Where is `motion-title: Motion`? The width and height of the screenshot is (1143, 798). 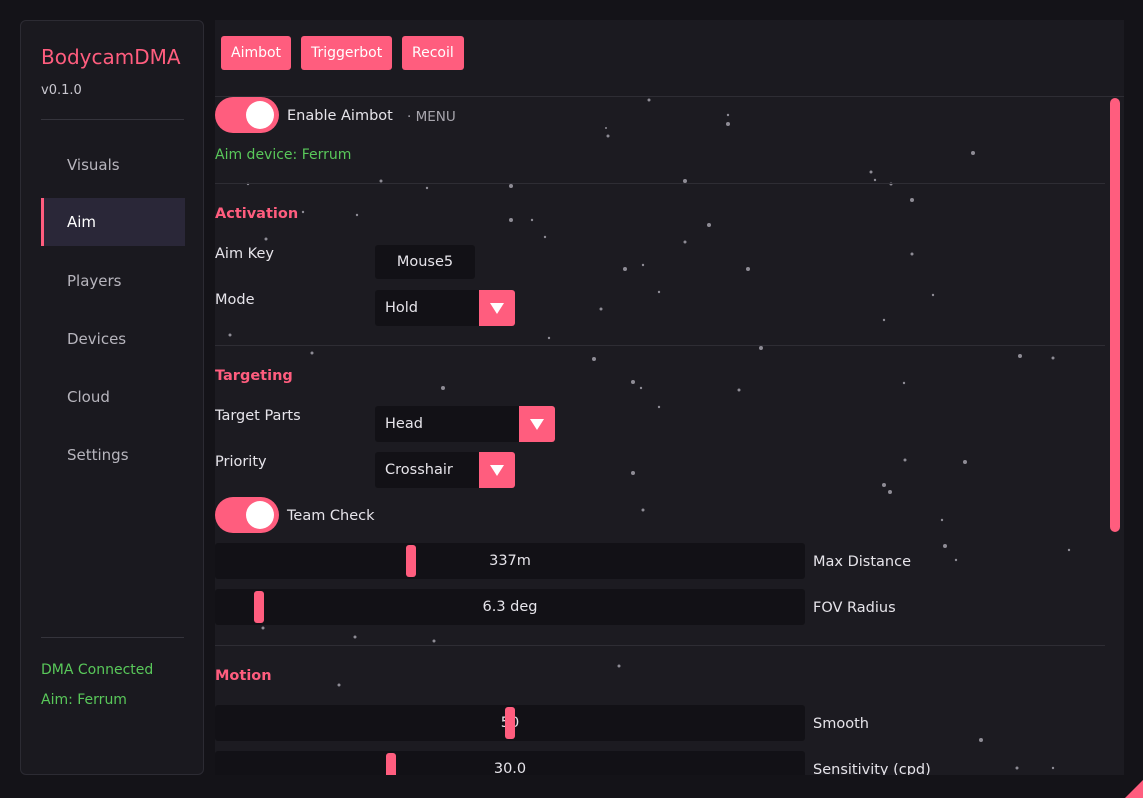
motion-title: Motion is located at coordinates (243, 676).